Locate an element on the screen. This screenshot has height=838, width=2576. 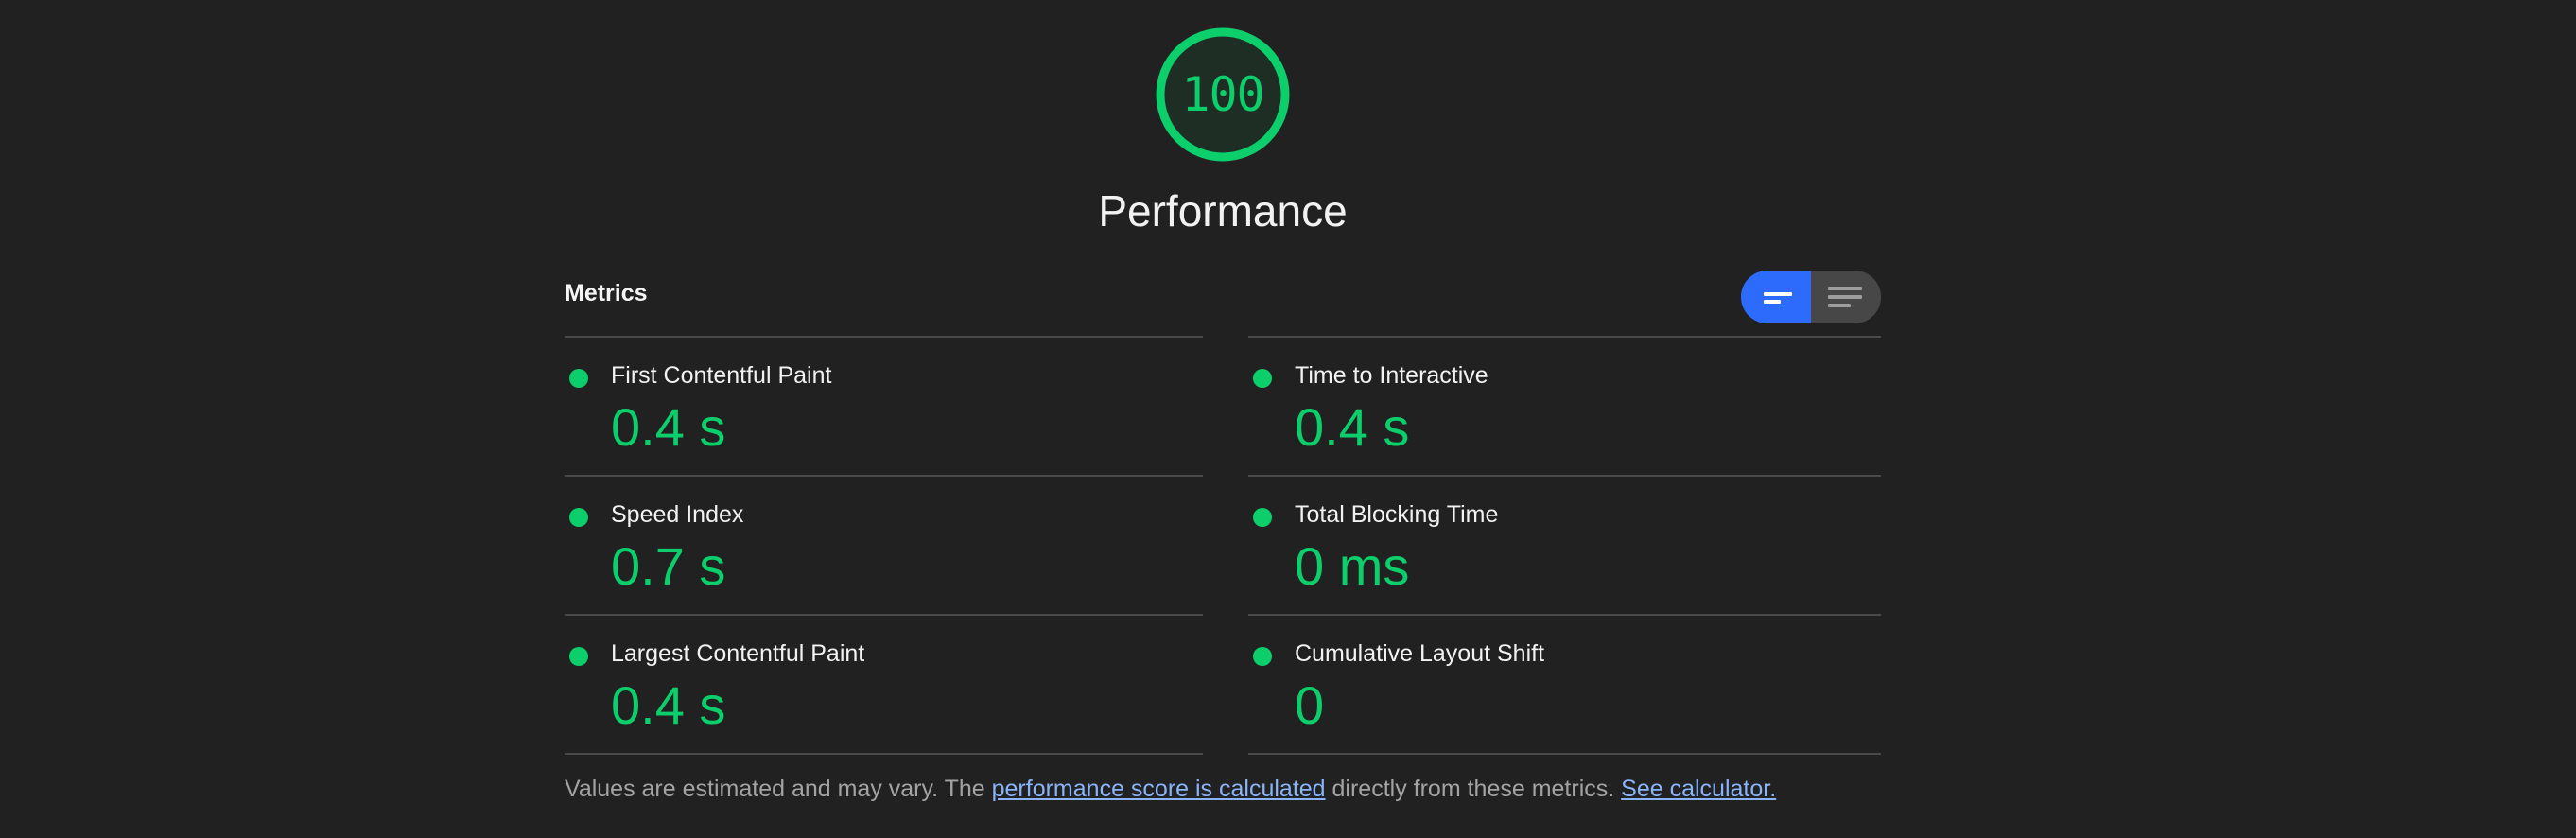
performance-score-link: performance score is calculated is located at coordinates (1159, 789).